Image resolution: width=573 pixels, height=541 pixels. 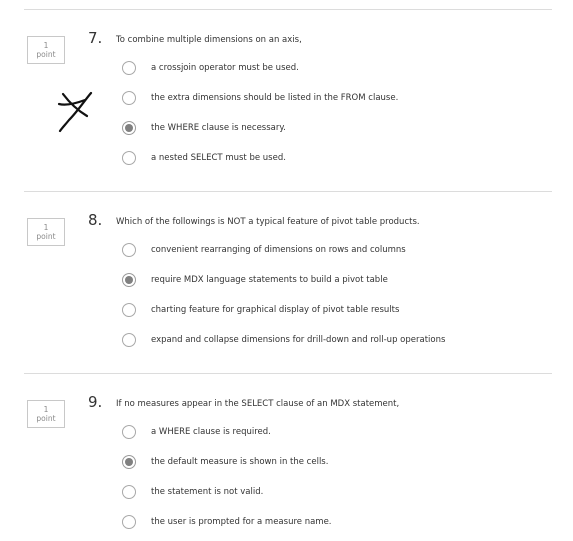 I want to click on option-label: a WHERE clause is required., so click(x=211, y=432).